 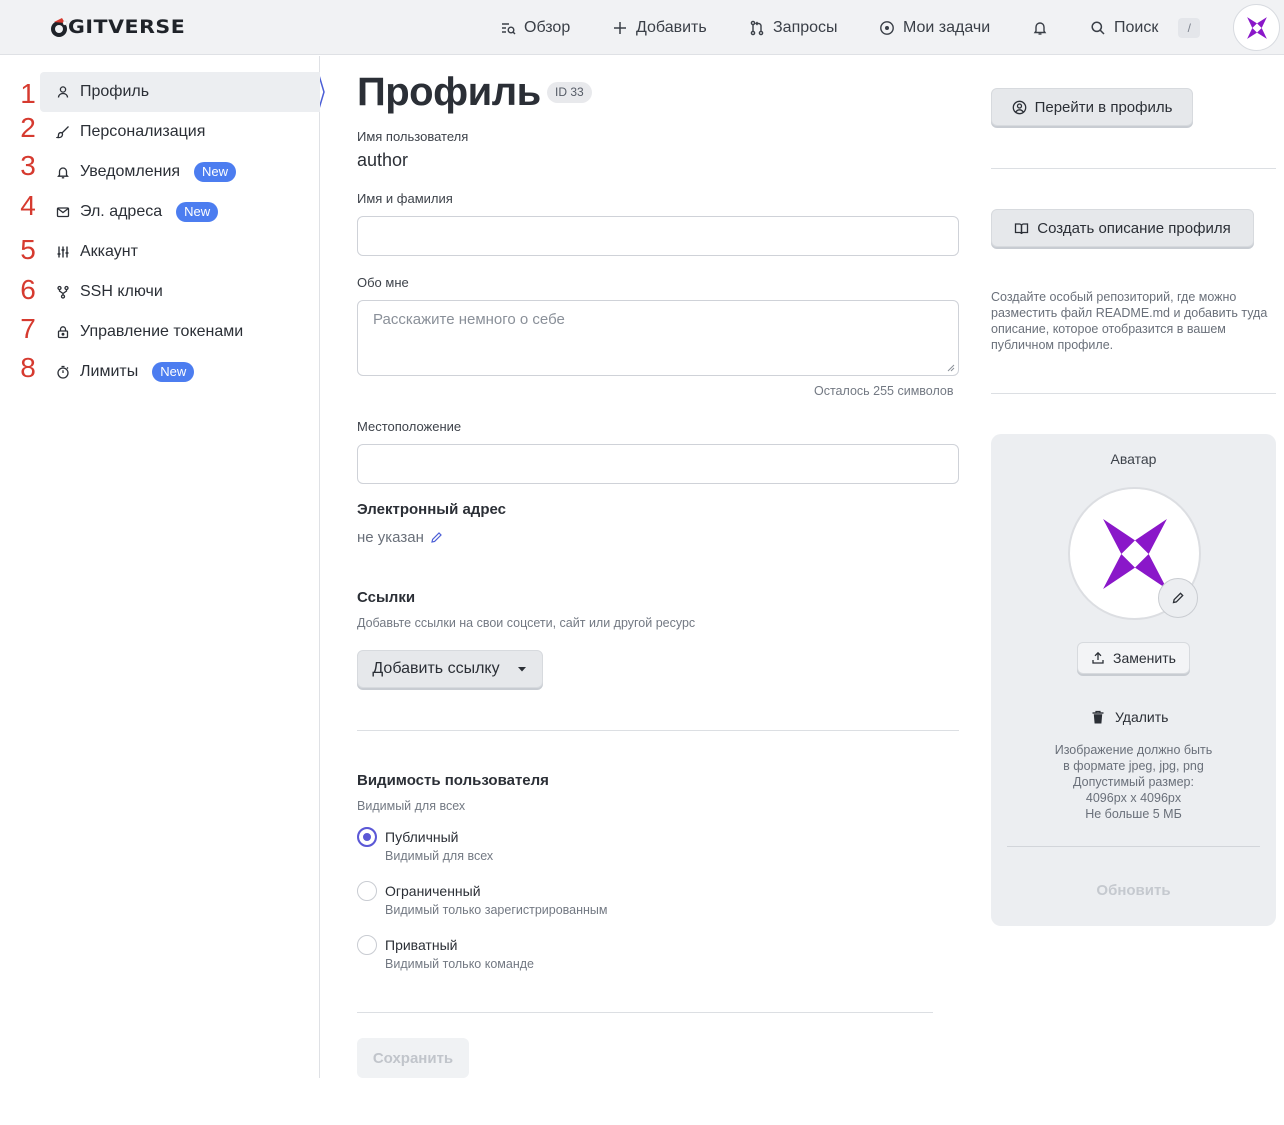 What do you see at coordinates (28, 165) in the screenshot?
I see `marker-3: 3` at bounding box center [28, 165].